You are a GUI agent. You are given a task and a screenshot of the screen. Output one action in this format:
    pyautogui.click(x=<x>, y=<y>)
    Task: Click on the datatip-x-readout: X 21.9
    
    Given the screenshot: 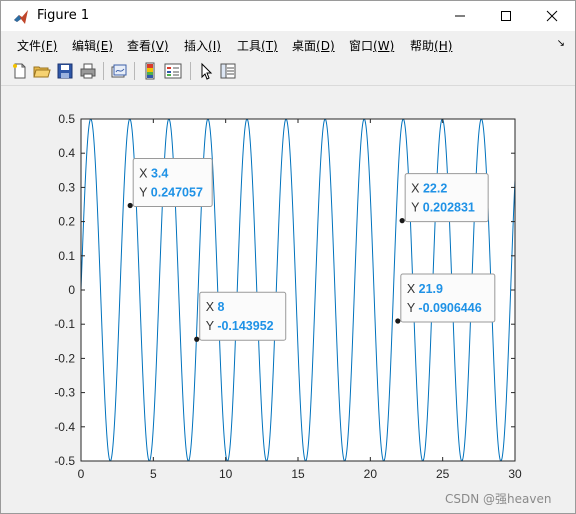 What is the action you would take?
    pyautogui.click(x=425, y=289)
    